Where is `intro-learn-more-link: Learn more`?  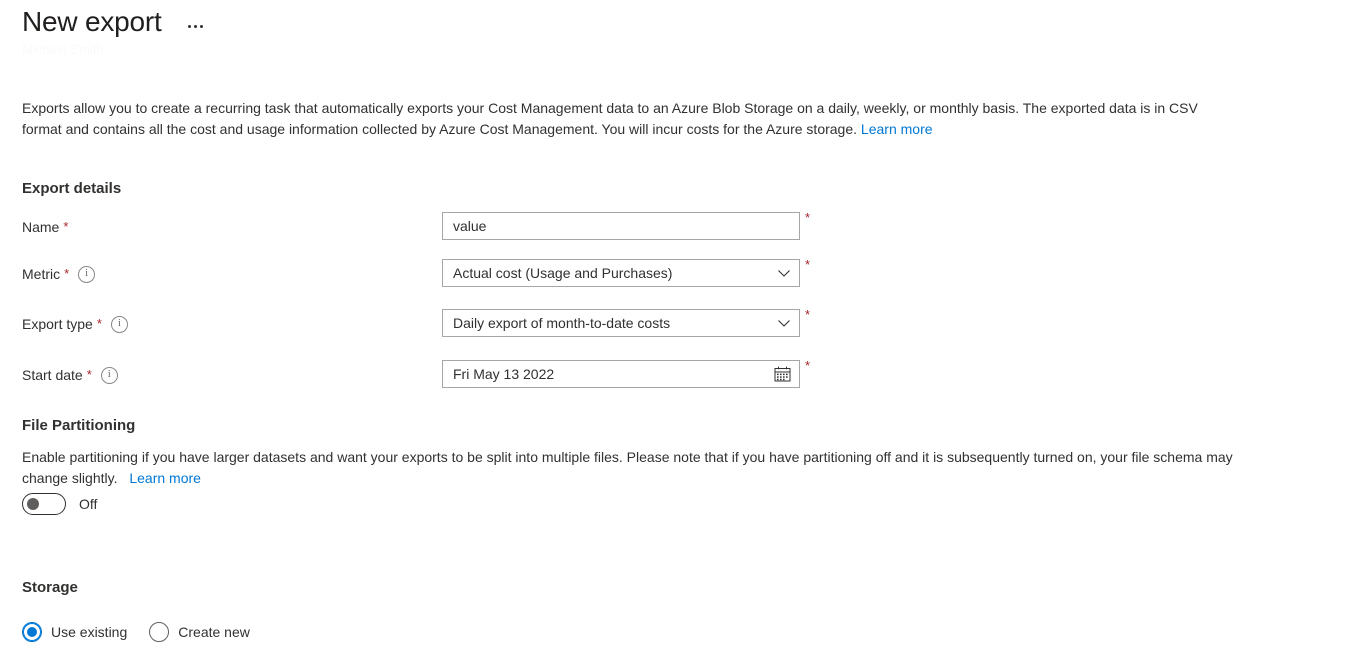 intro-learn-more-link: Learn more is located at coordinates (897, 129).